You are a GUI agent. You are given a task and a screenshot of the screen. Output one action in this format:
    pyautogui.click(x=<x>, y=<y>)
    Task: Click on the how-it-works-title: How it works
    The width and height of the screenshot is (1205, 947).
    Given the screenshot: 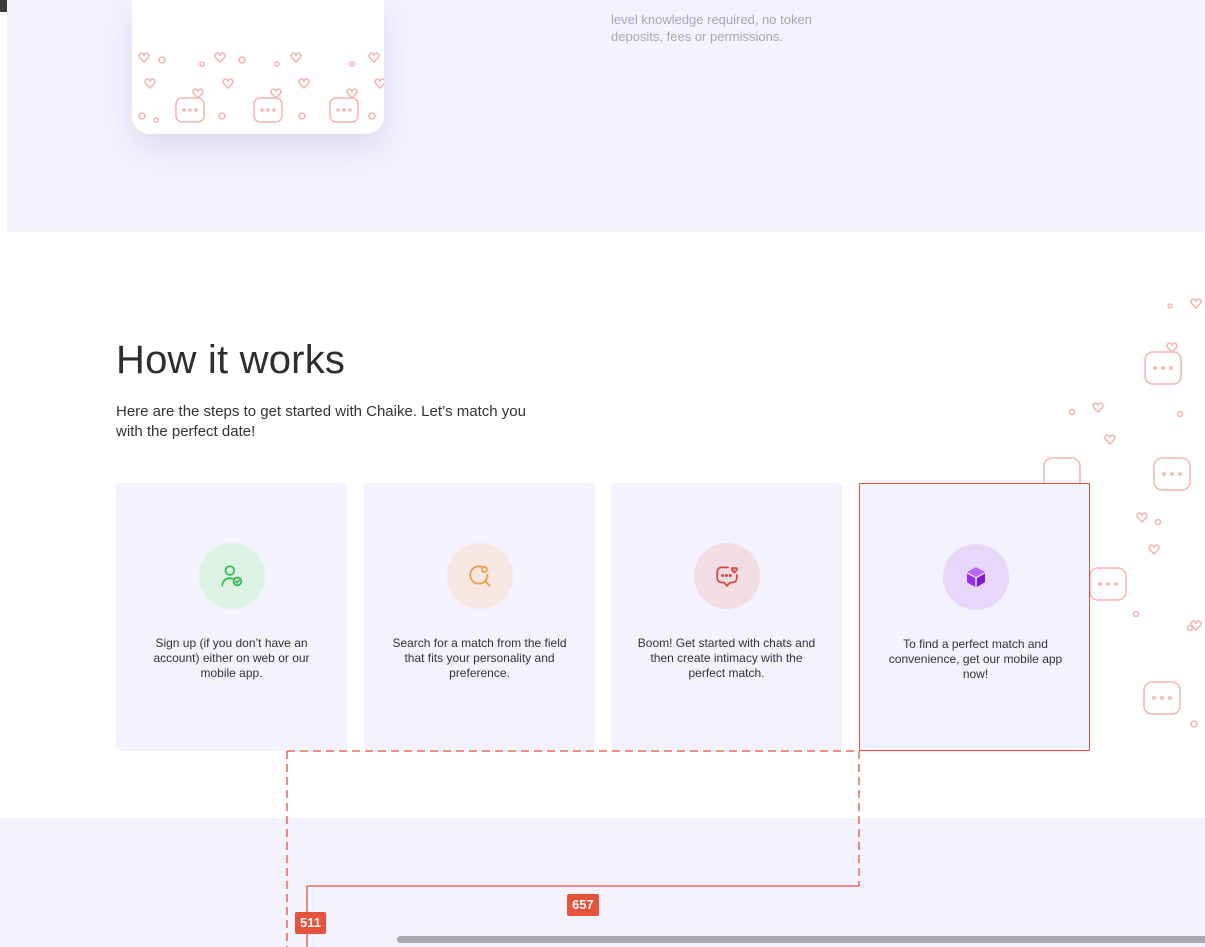 What is the action you would take?
    pyautogui.click(x=231, y=360)
    